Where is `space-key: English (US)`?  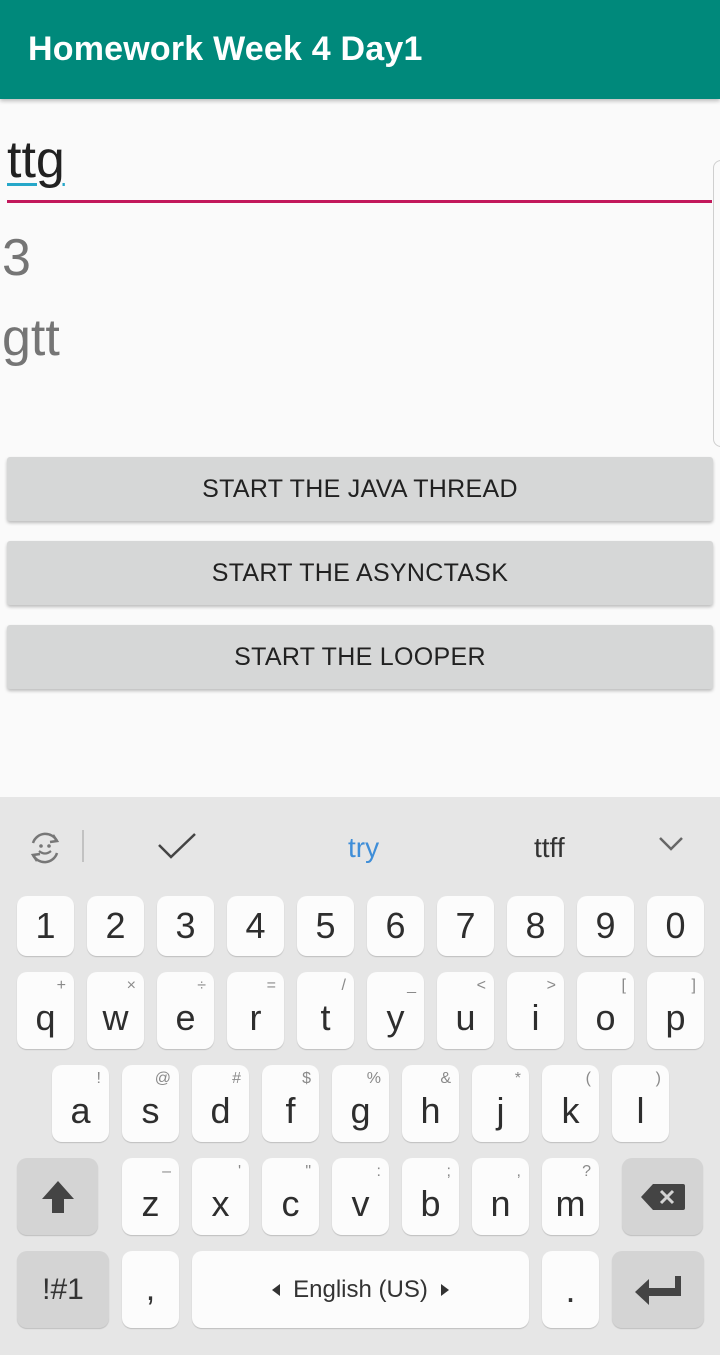 space-key: English (US) is located at coordinates (360, 1289).